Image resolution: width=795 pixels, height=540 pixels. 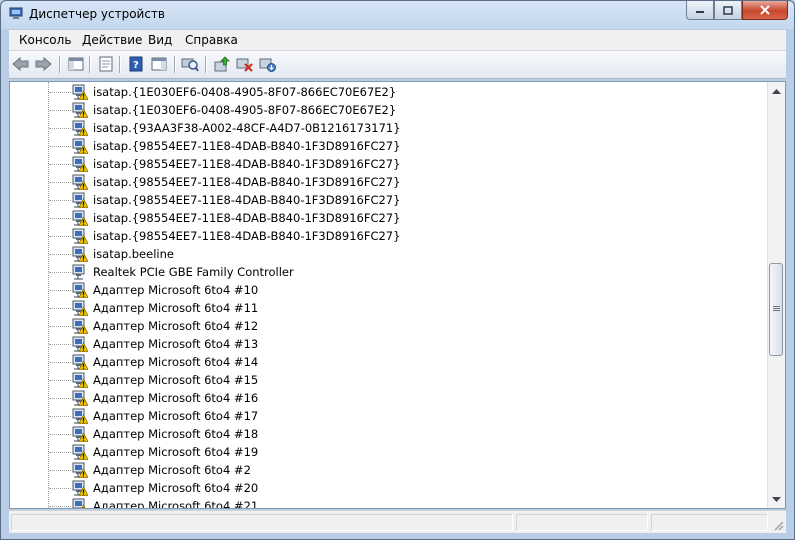 I want to click on title-bar: Диспетчер устройств, so click(x=397, y=15).